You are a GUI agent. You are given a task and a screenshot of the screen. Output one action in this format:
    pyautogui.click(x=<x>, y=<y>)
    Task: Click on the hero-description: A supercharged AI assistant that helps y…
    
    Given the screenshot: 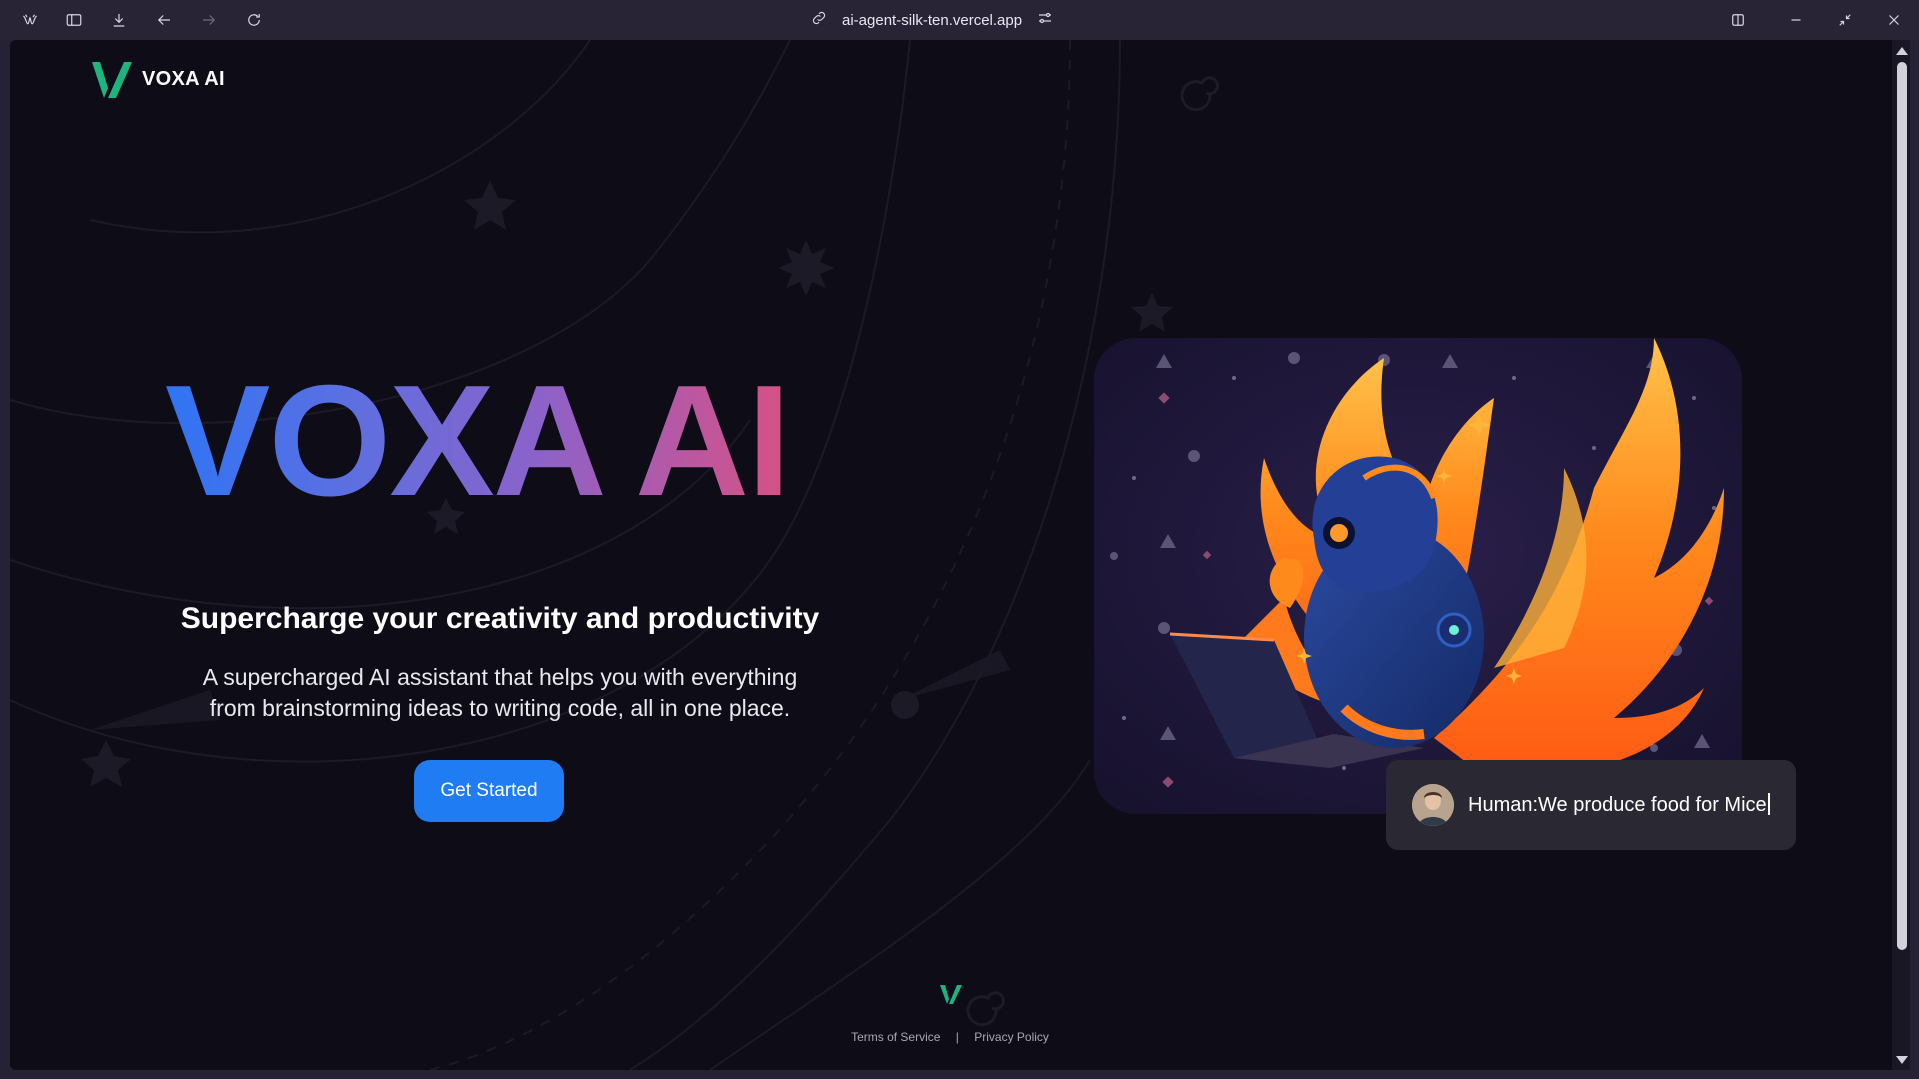 What is the action you would take?
    pyautogui.click(x=500, y=692)
    